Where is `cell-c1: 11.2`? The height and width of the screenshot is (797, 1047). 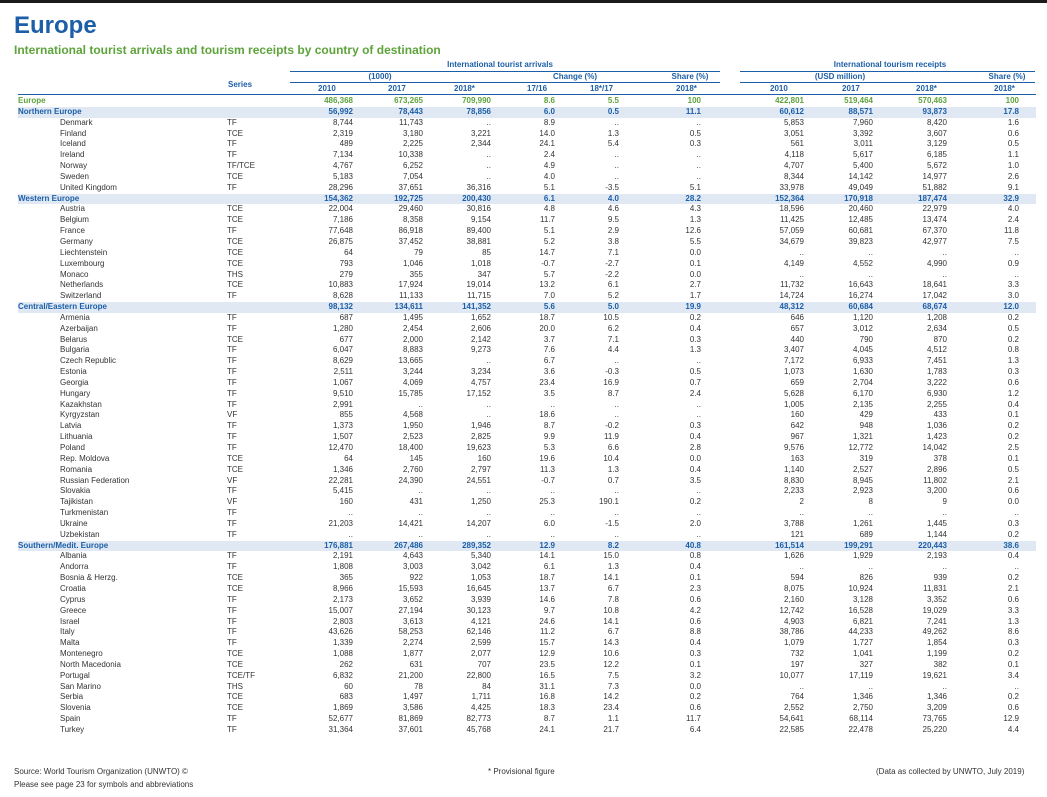 cell-c1: 11.2 is located at coordinates (547, 632).